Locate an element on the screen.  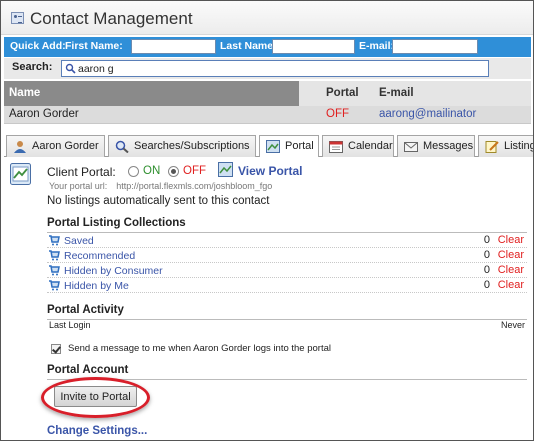
account-title: Portal Account is located at coordinates (88, 370).